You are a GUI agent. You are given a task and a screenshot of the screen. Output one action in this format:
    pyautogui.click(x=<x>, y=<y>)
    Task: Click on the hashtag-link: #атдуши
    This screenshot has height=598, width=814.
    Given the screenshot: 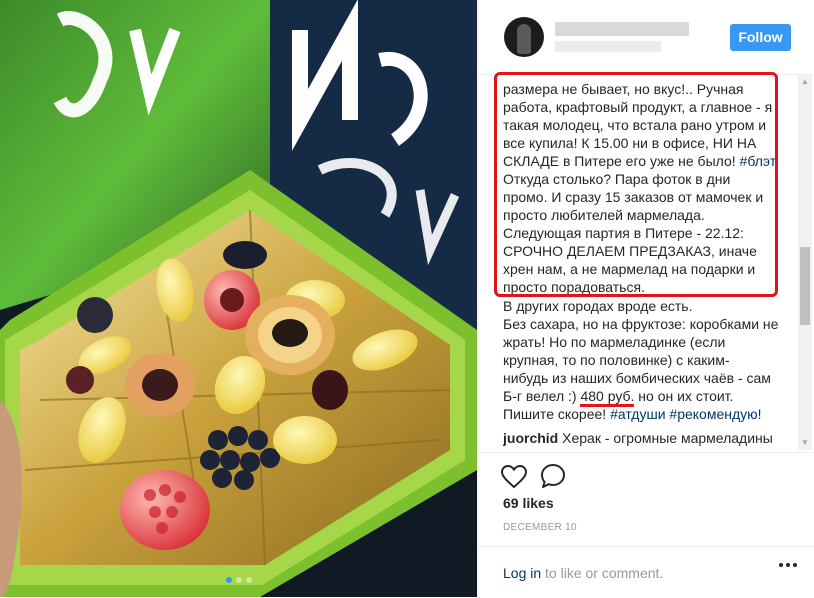 What is the action you would take?
    pyautogui.click(x=637, y=414)
    